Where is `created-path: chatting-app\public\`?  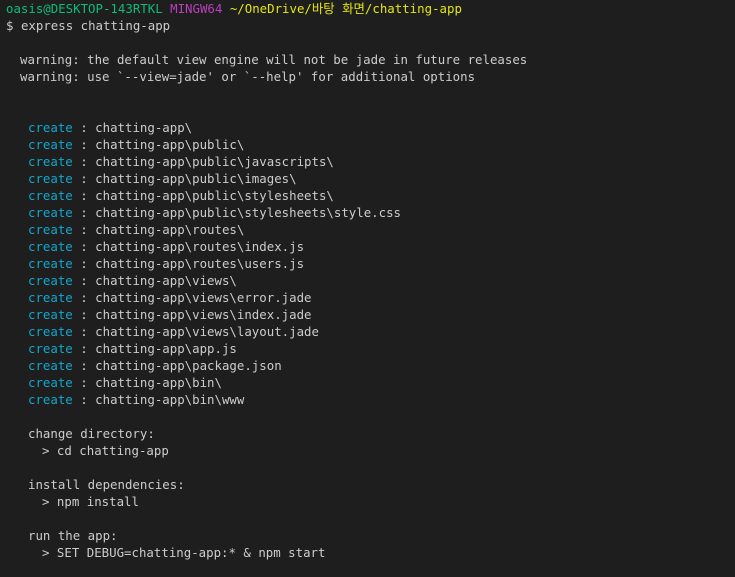 created-path: chatting-app\public\ is located at coordinates (170, 144).